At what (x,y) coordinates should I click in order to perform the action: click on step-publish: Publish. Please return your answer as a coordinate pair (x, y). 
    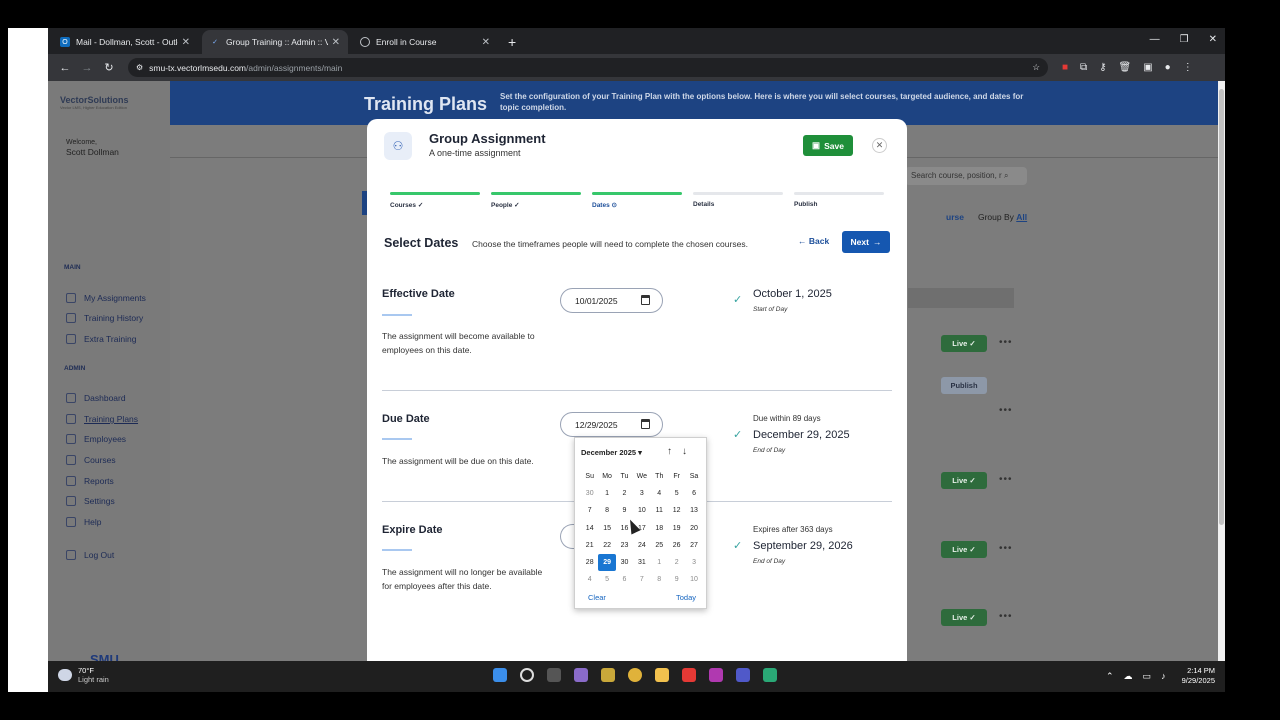
    Looking at the image, I should click on (839, 200).